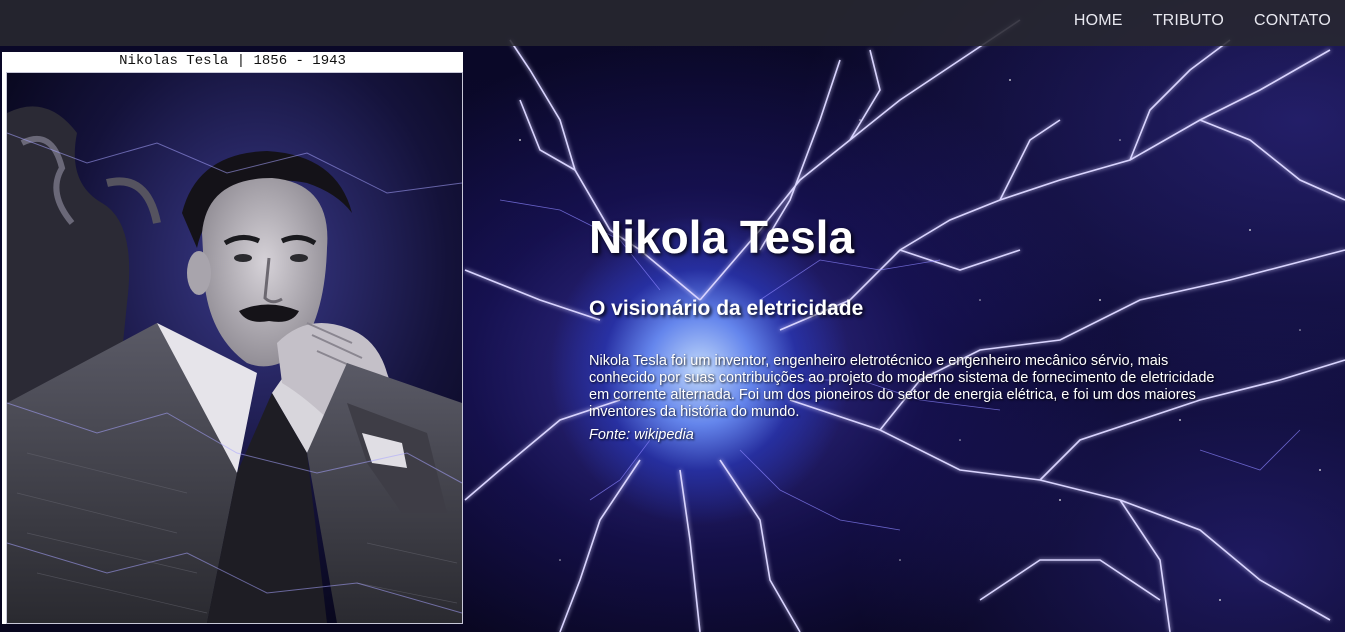 The width and height of the screenshot is (1345, 632). Describe the element at coordinates (672, 23) in the screenshot. I see `top-navigation-bar: HOME TRIBUTO CONTATO` at that location.